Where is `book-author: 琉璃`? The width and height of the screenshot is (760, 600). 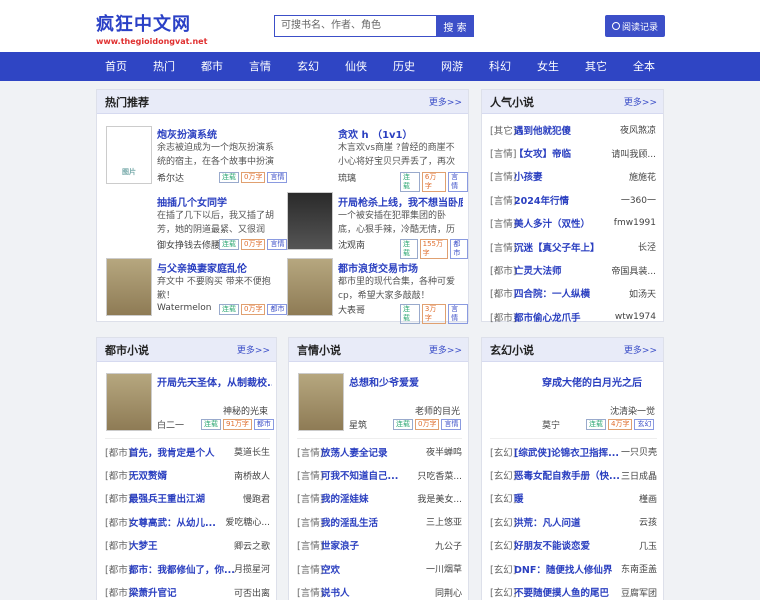
book-author: 琉璃 is located at coordinates (347, 177).